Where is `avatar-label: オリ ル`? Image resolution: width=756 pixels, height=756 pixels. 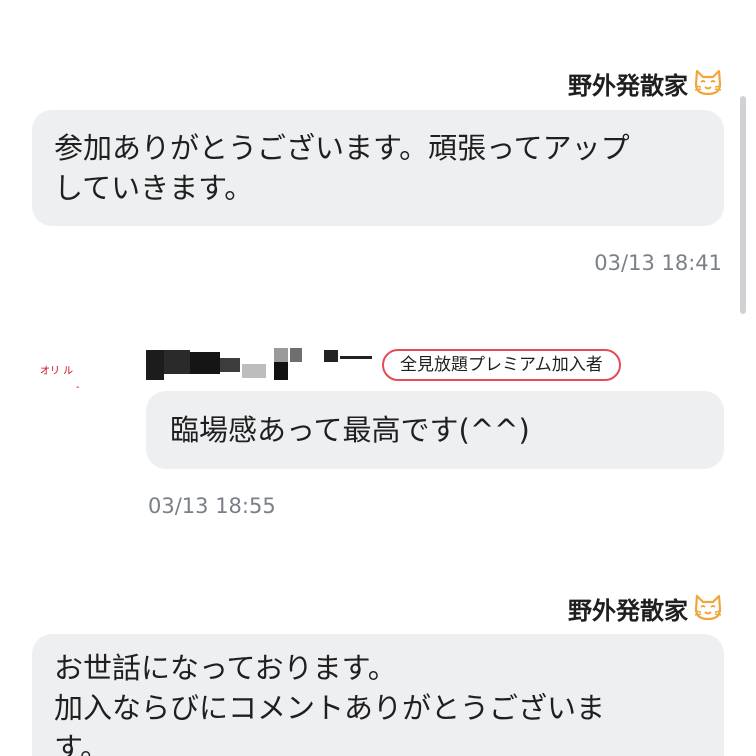 avatar-label: オリ ル is located at coordinates (57, 371).